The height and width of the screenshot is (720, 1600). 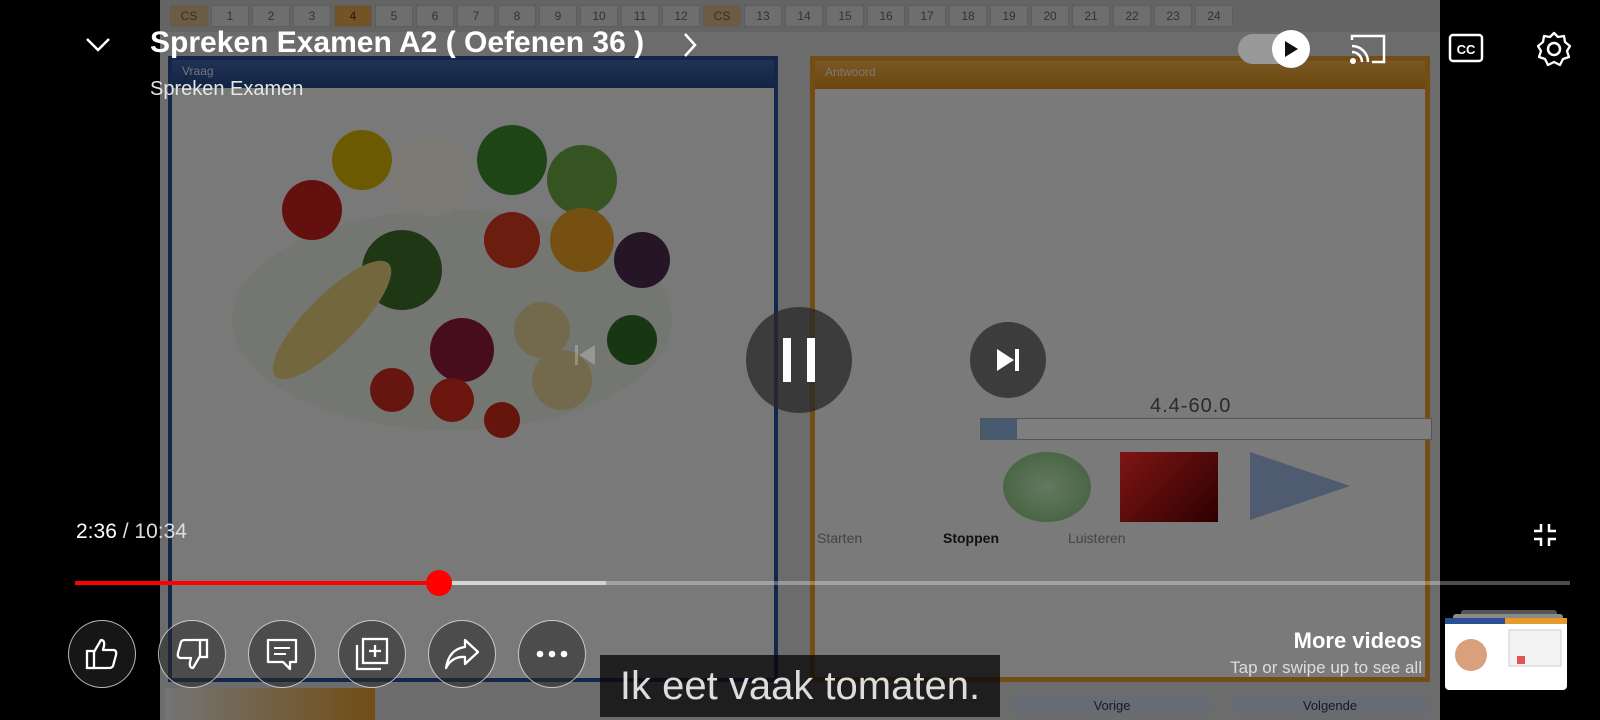 I want to click on gear-icon, so click(x=1554, y=51).